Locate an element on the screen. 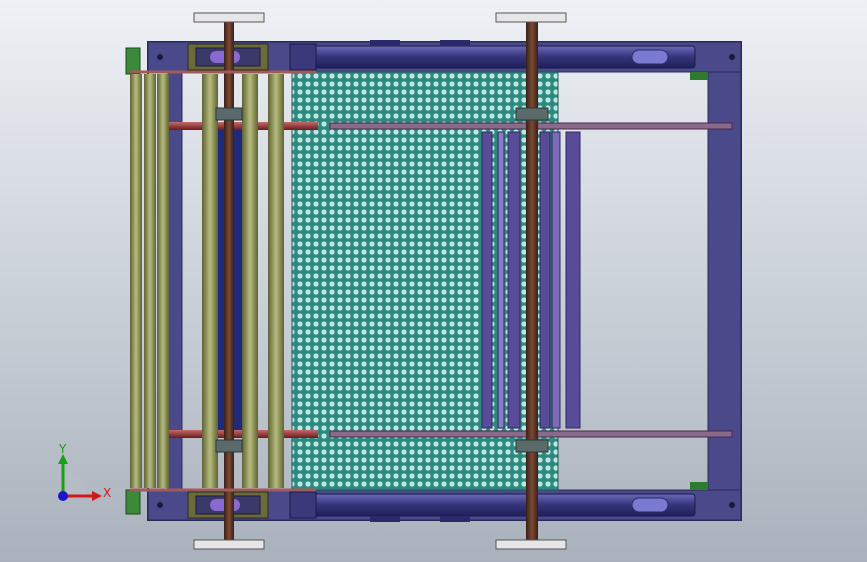  triad-x-label: X is located at coordinates (107, 493).